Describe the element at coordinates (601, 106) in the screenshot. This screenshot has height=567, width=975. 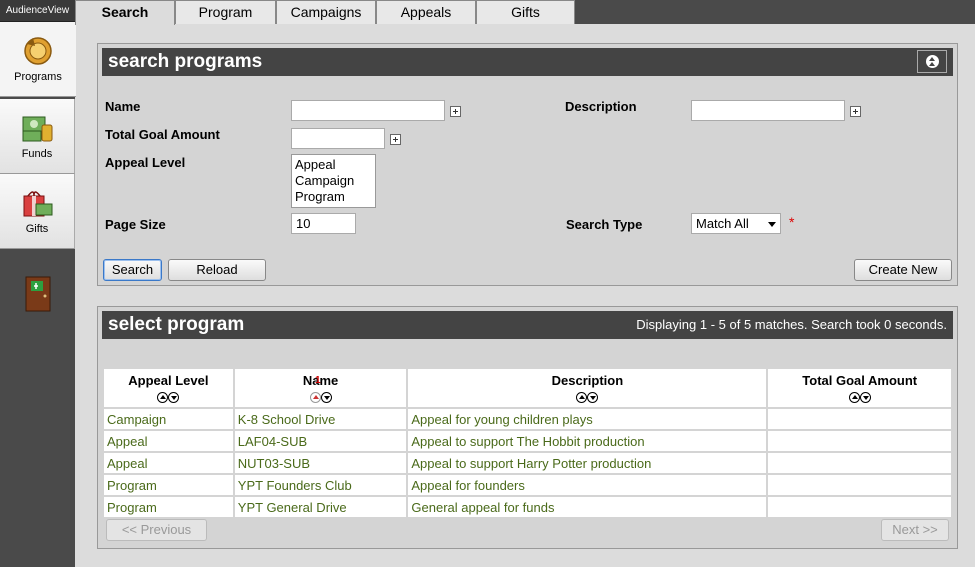
I see `description-label: Description` at that location.